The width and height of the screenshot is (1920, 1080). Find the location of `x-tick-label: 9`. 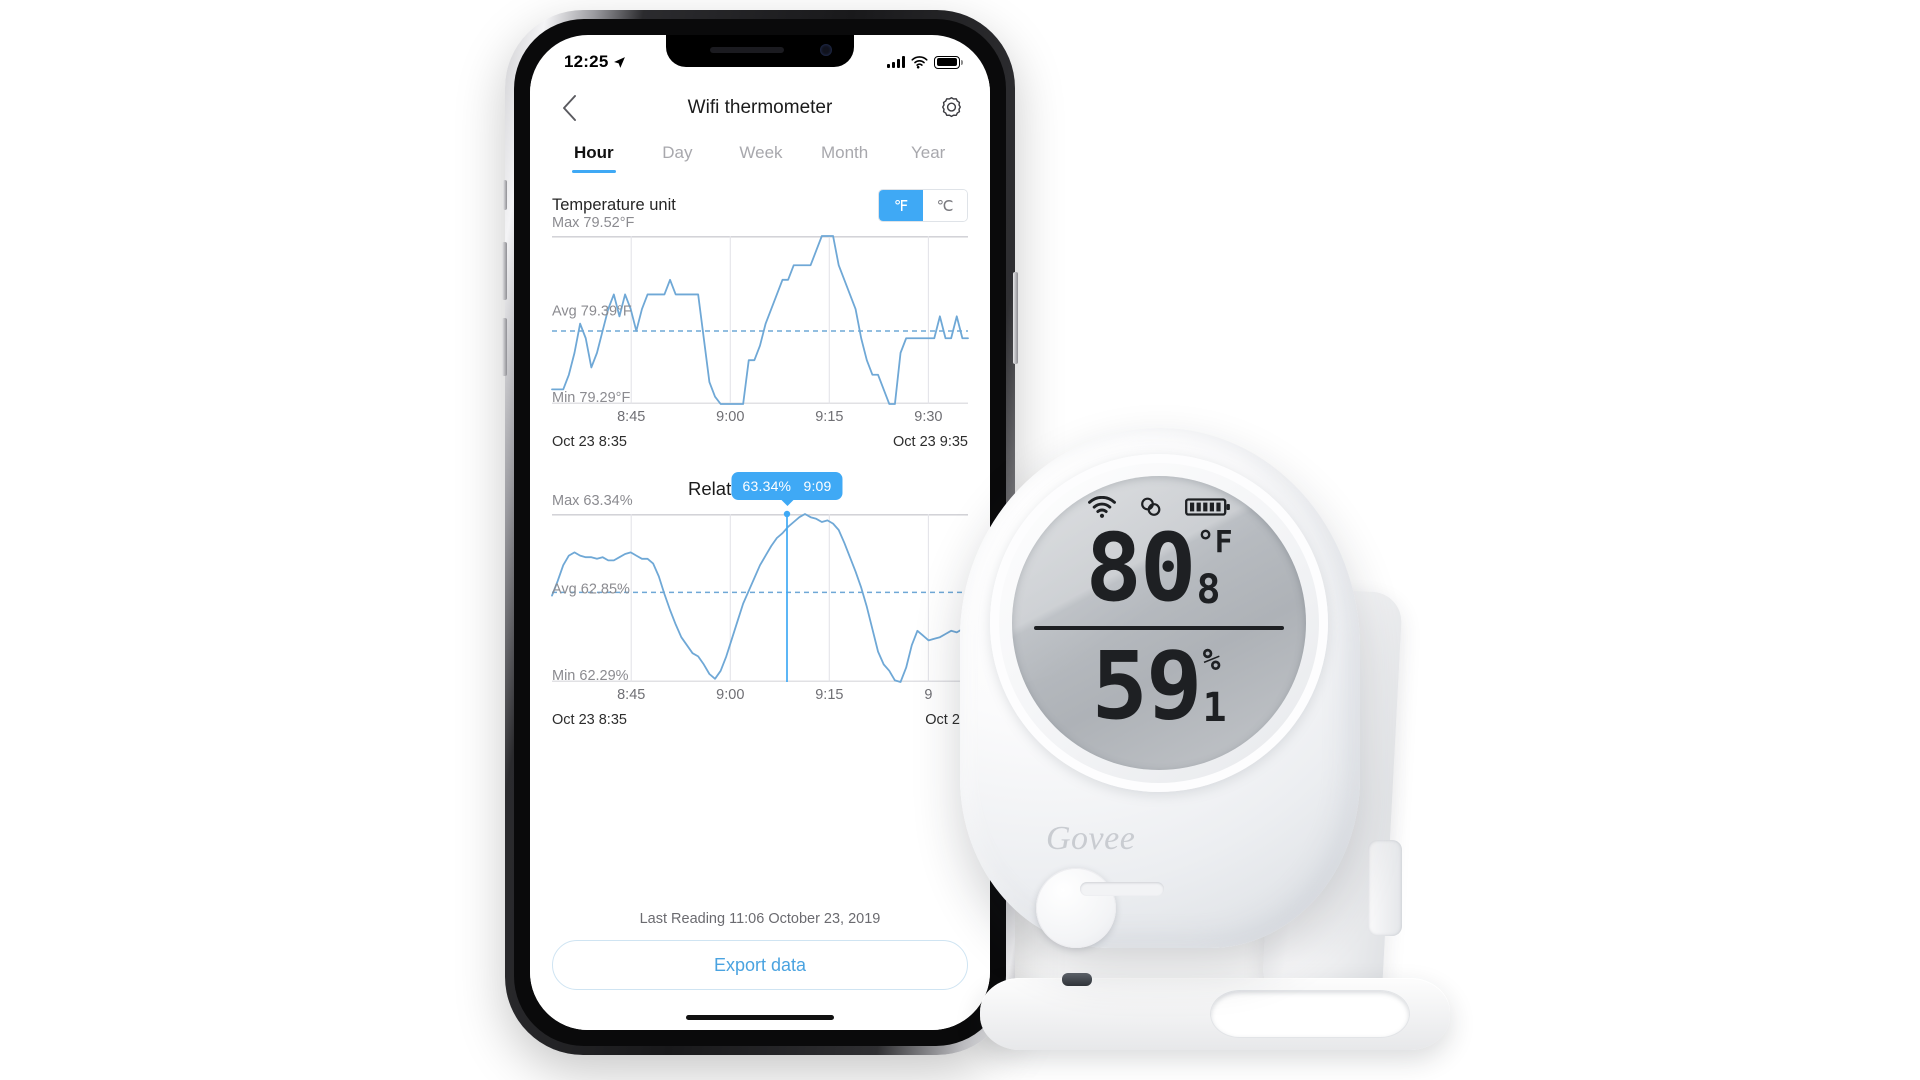

x-tick-label: 9 is located at coordinates (928, 695).